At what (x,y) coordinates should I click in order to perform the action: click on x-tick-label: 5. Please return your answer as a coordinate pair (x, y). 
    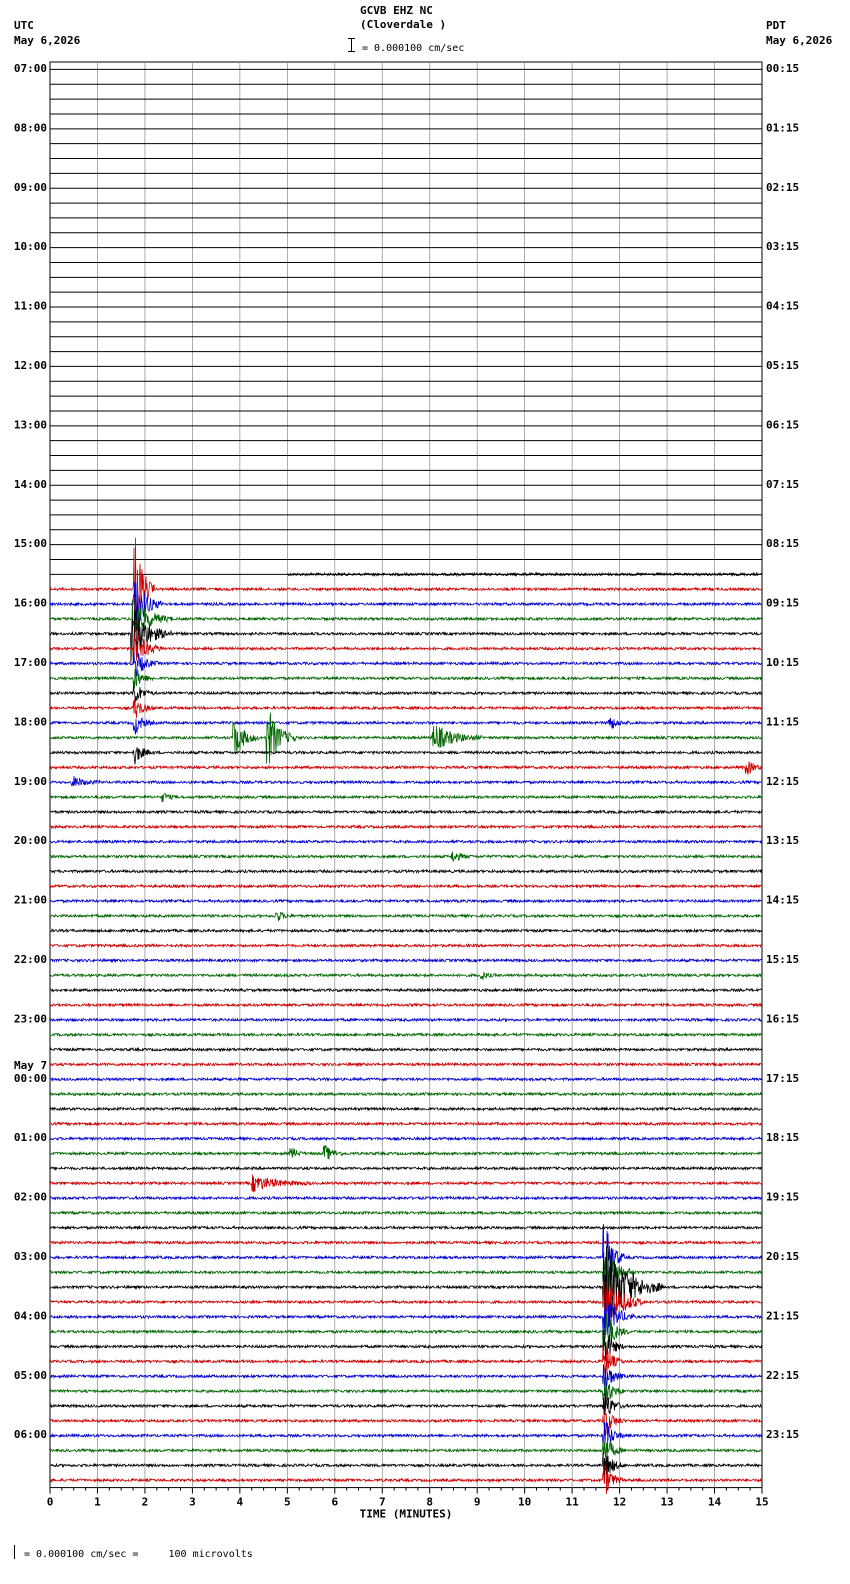
    Looking at the image, I should click on (287, 1502).